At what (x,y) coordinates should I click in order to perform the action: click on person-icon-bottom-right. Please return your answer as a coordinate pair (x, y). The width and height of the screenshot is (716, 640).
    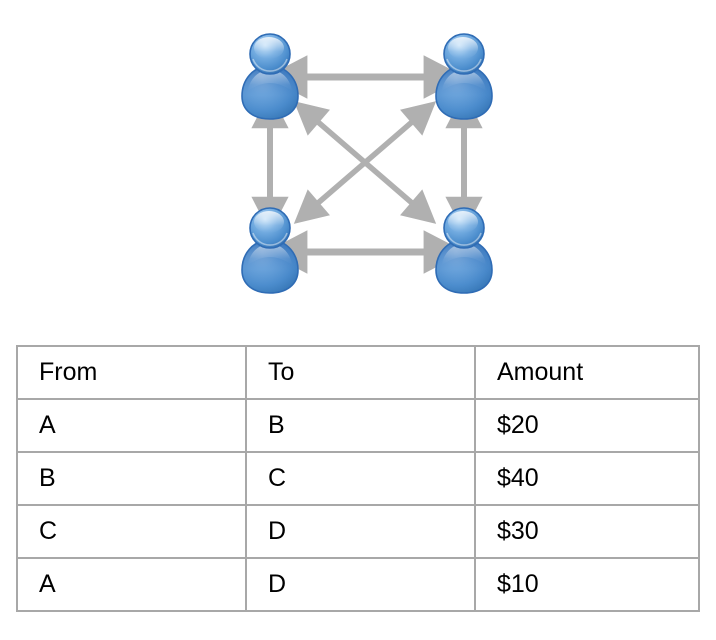
    Looking at the image, I should click on (464, 250).